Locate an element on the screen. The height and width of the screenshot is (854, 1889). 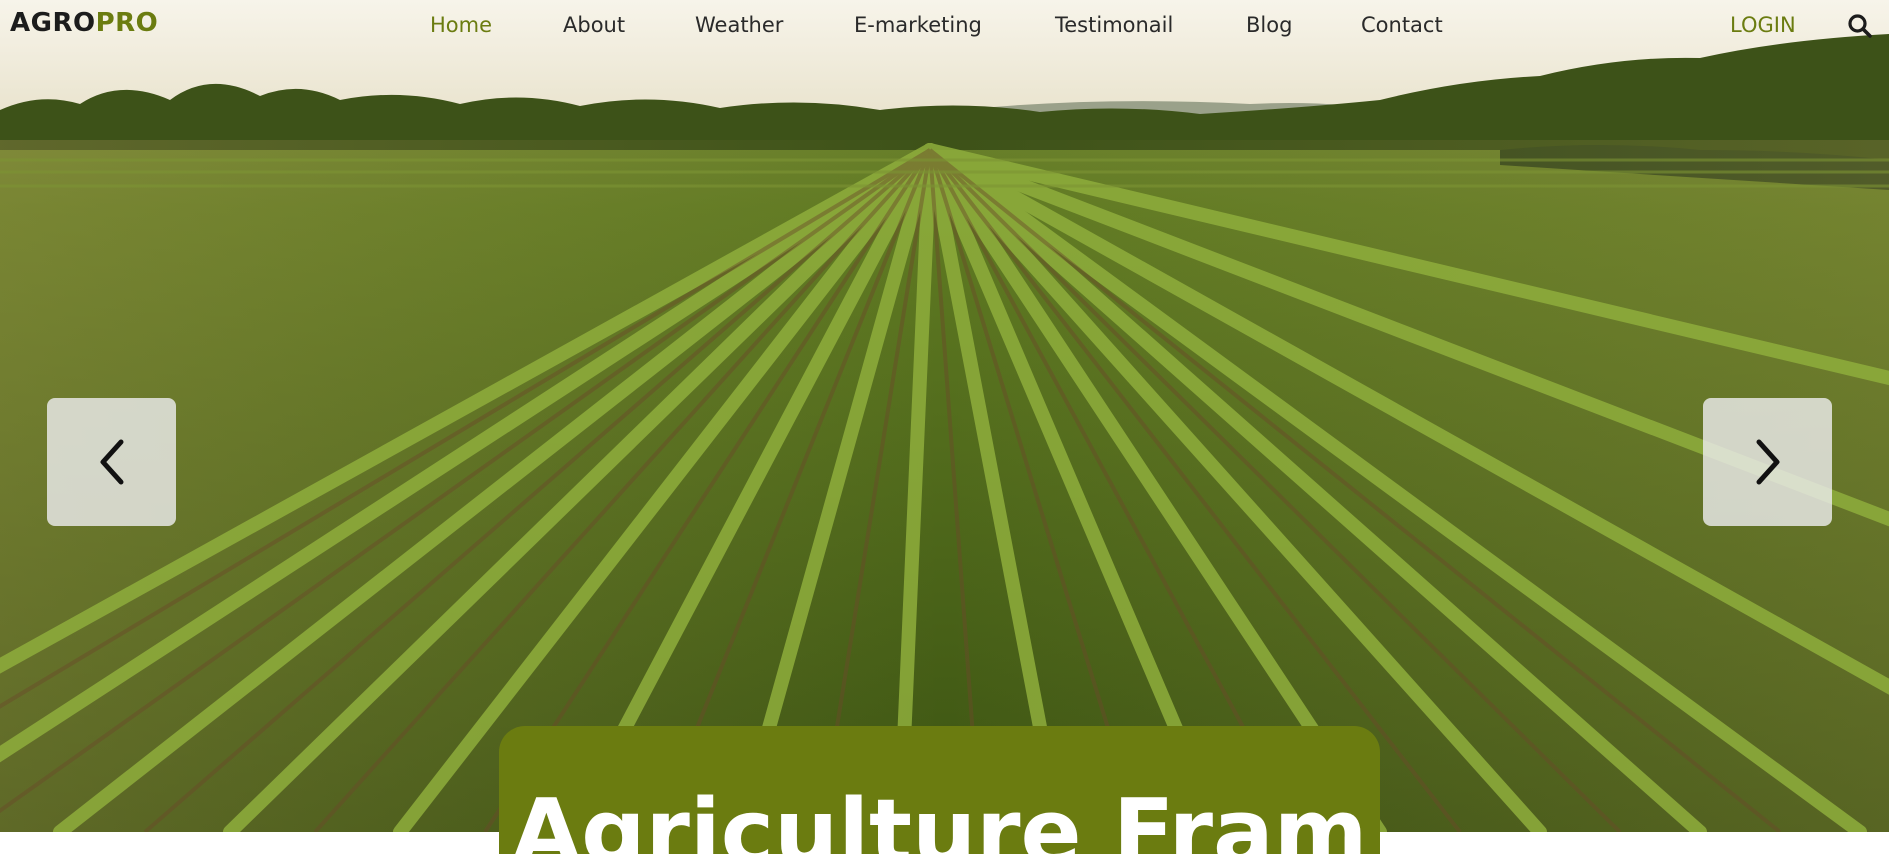
chevron-right-icon is located at coordinates (1768, 462).